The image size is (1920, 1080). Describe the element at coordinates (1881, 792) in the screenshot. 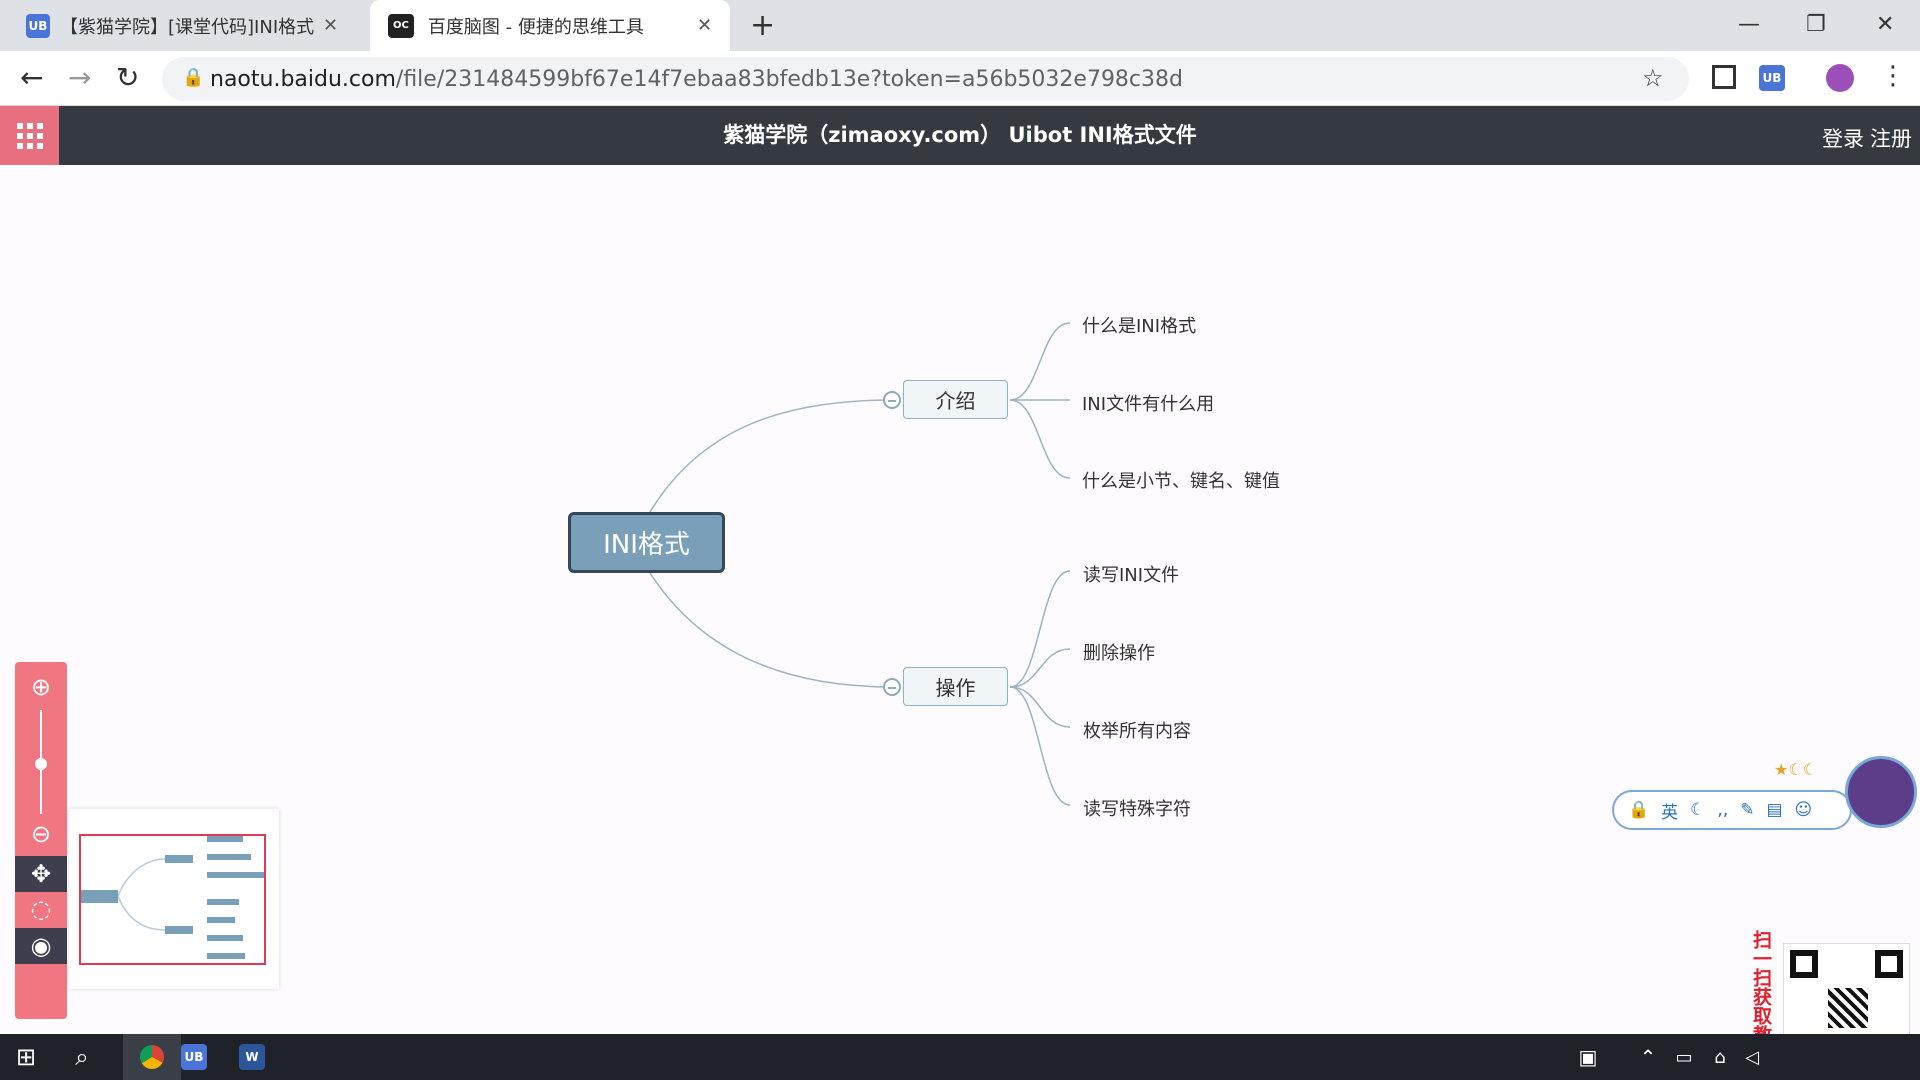

I see `mascot-avatar` at that location.